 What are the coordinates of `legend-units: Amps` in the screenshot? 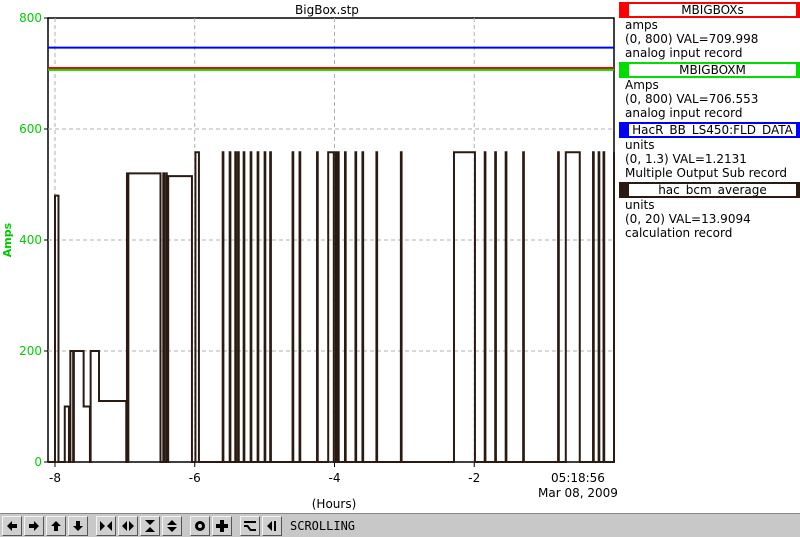 It's located at (642, 85).